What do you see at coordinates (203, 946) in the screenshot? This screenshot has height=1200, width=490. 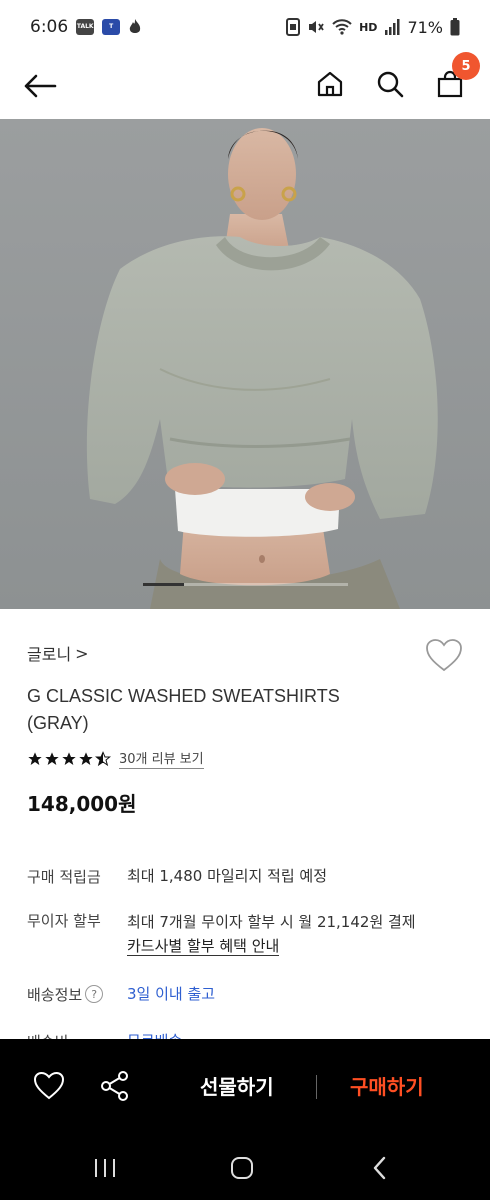 I see `installment-benefit-link: 카드사별 할부 혜택 안내` at bounding box center [203, 946].